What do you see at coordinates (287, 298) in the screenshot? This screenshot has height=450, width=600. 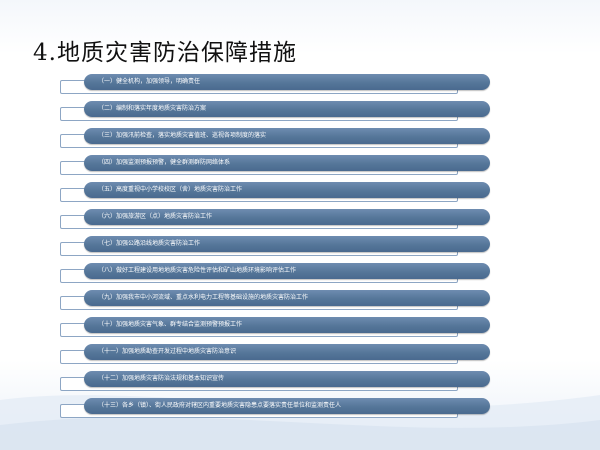 I see `measure-item-label: （九）加强我市中小河流域、重点水利电力工程等基础设施的地质灾害防治工作` at bounding box center [287, 298].